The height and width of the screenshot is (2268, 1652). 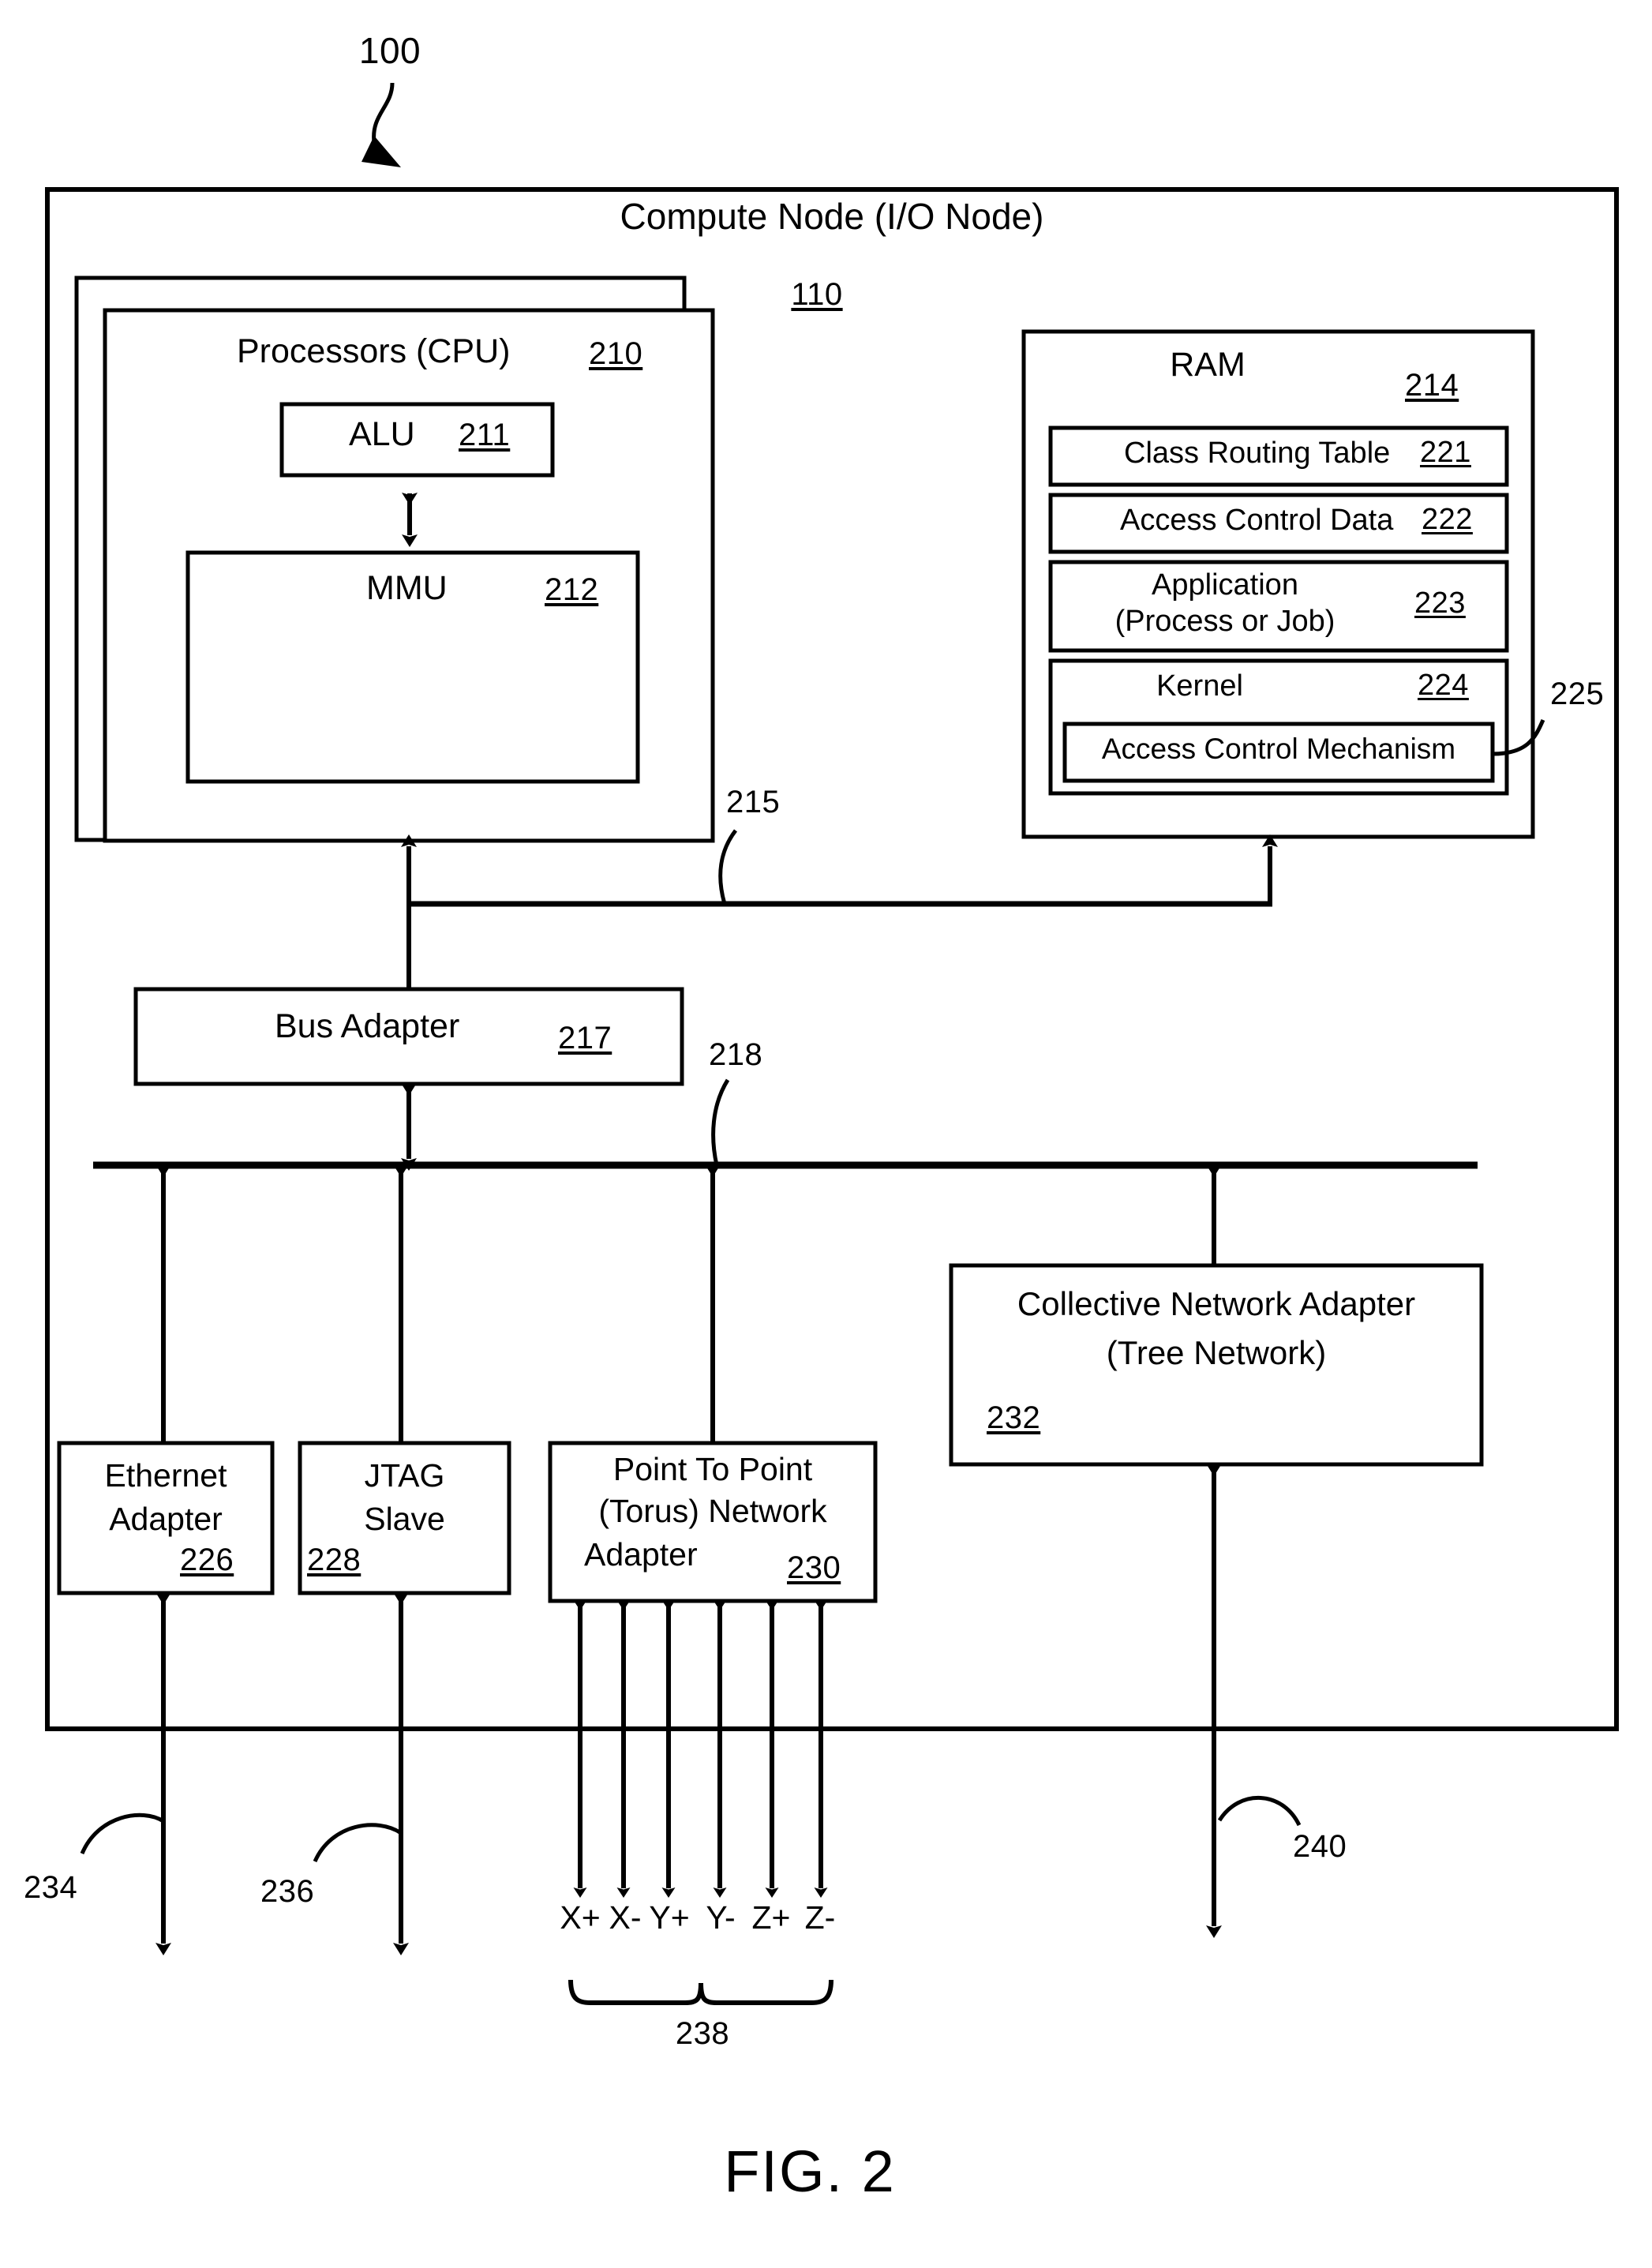 What do you see at coordinates (1225, 585) in the screenshot?
I see `application-title: Application` at bounding box center [1225, 585].